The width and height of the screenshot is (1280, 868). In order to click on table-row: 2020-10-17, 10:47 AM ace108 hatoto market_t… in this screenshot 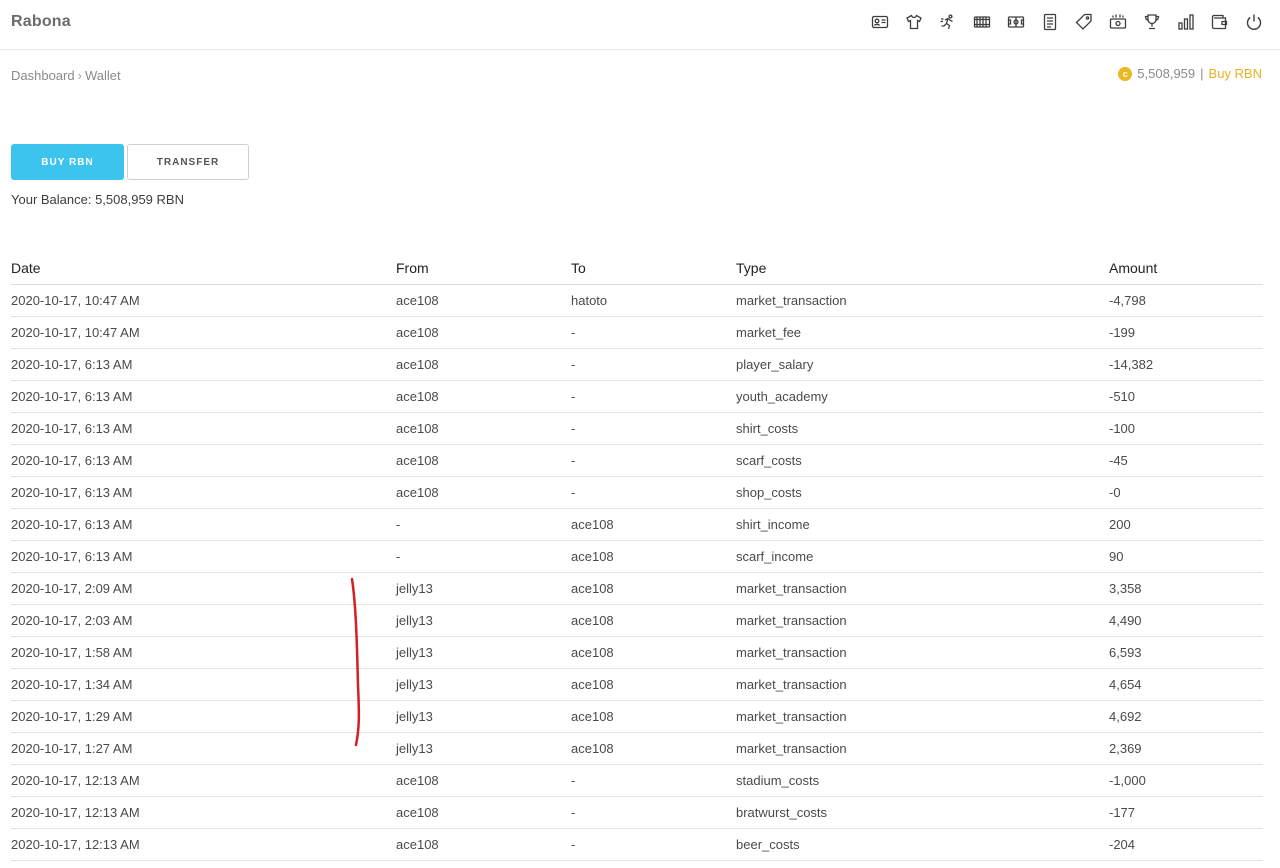, I will do `click(637, 300)`.